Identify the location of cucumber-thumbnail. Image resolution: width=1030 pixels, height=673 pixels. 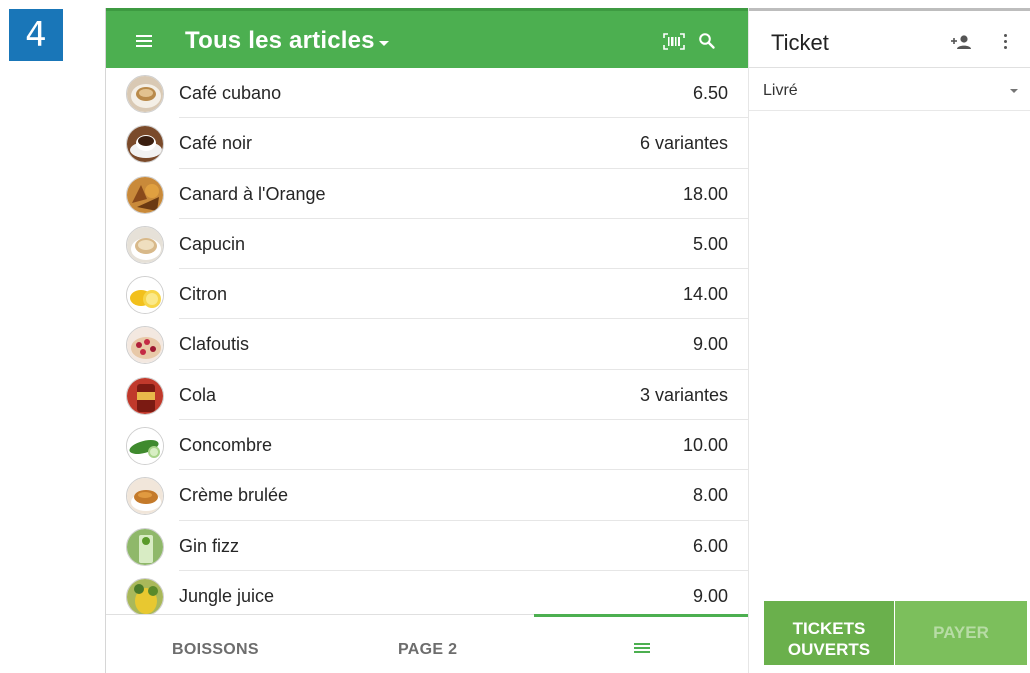
(145, 446).